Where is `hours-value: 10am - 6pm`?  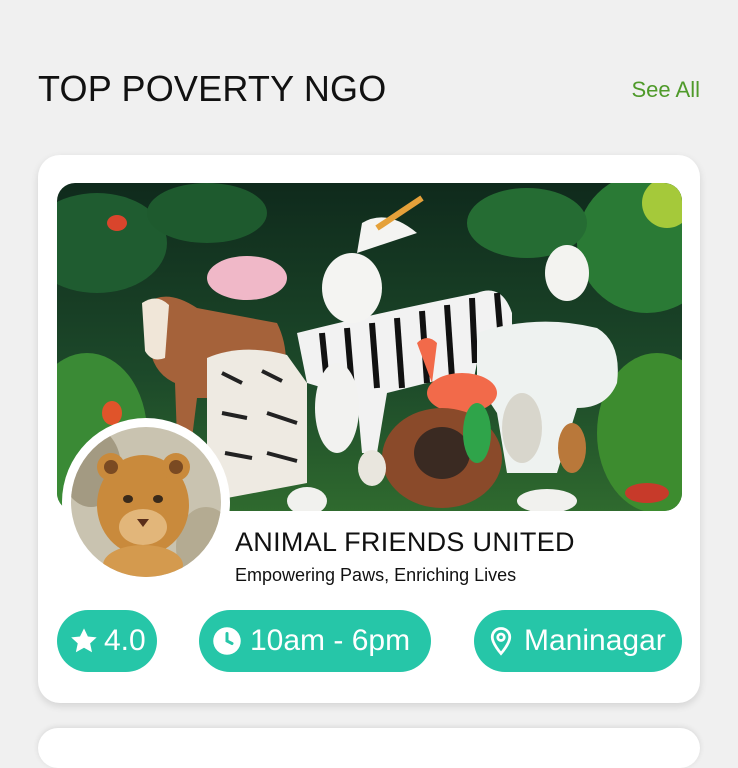
hours-value: 10am - 6pm is located at coordinates (330, 640).